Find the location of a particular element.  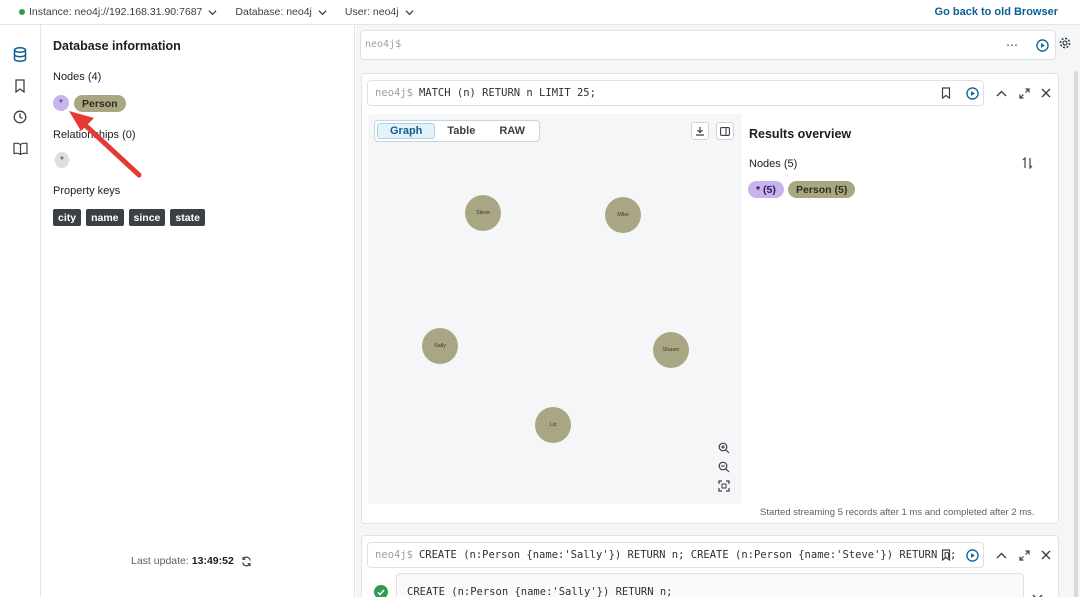

history-icon is located at coordinates (20, 117).